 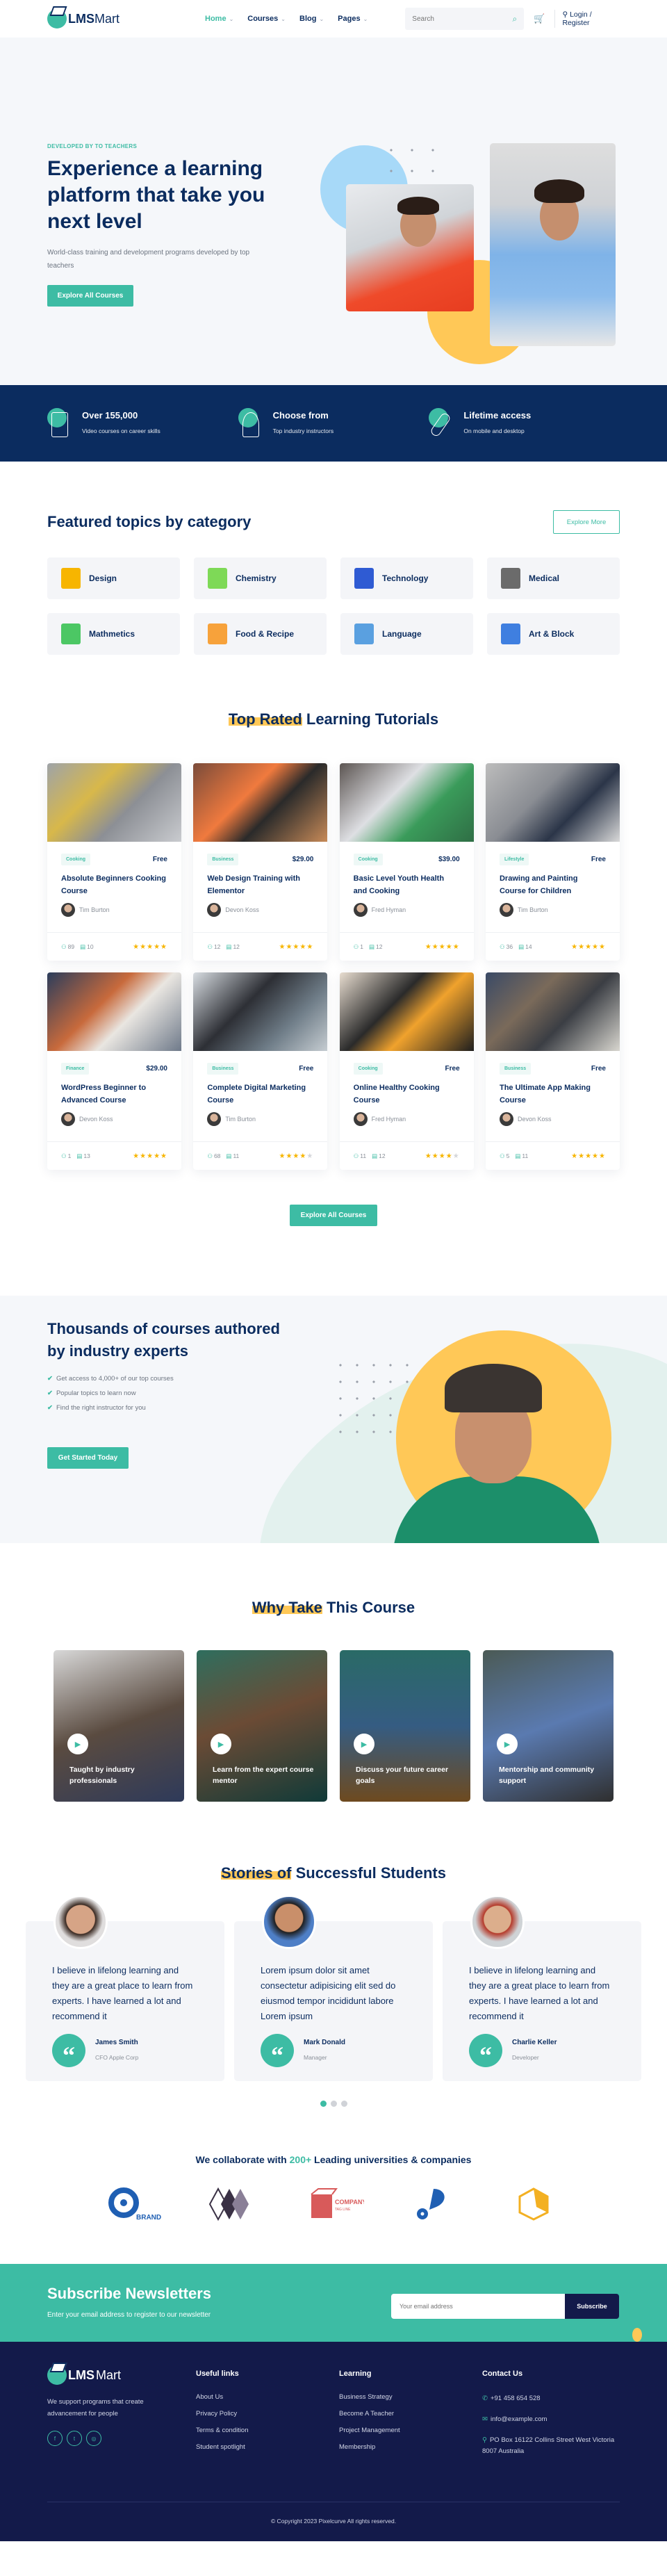 I want to click on nav-blog: Blog ⌄, so click(x=312, y=19).